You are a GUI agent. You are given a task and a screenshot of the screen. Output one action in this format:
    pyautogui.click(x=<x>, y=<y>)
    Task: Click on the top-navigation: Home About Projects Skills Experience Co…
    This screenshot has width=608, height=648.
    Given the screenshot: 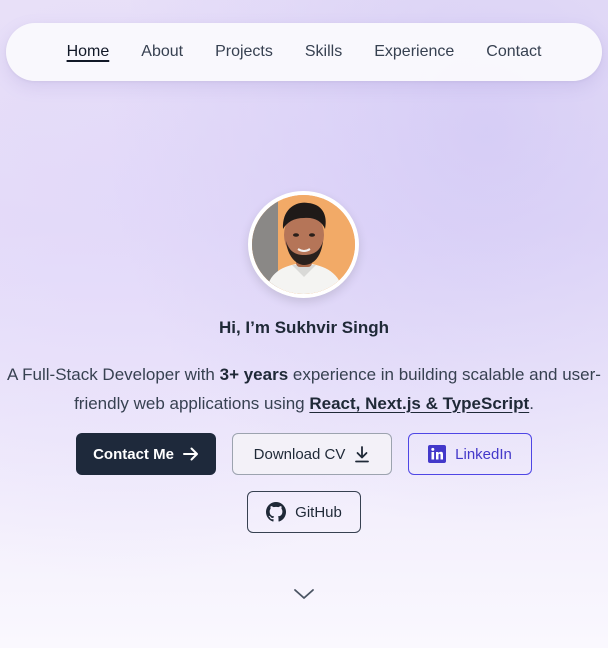 What is the action you would take?
    pyautogui.click(x=304, y=52)
    